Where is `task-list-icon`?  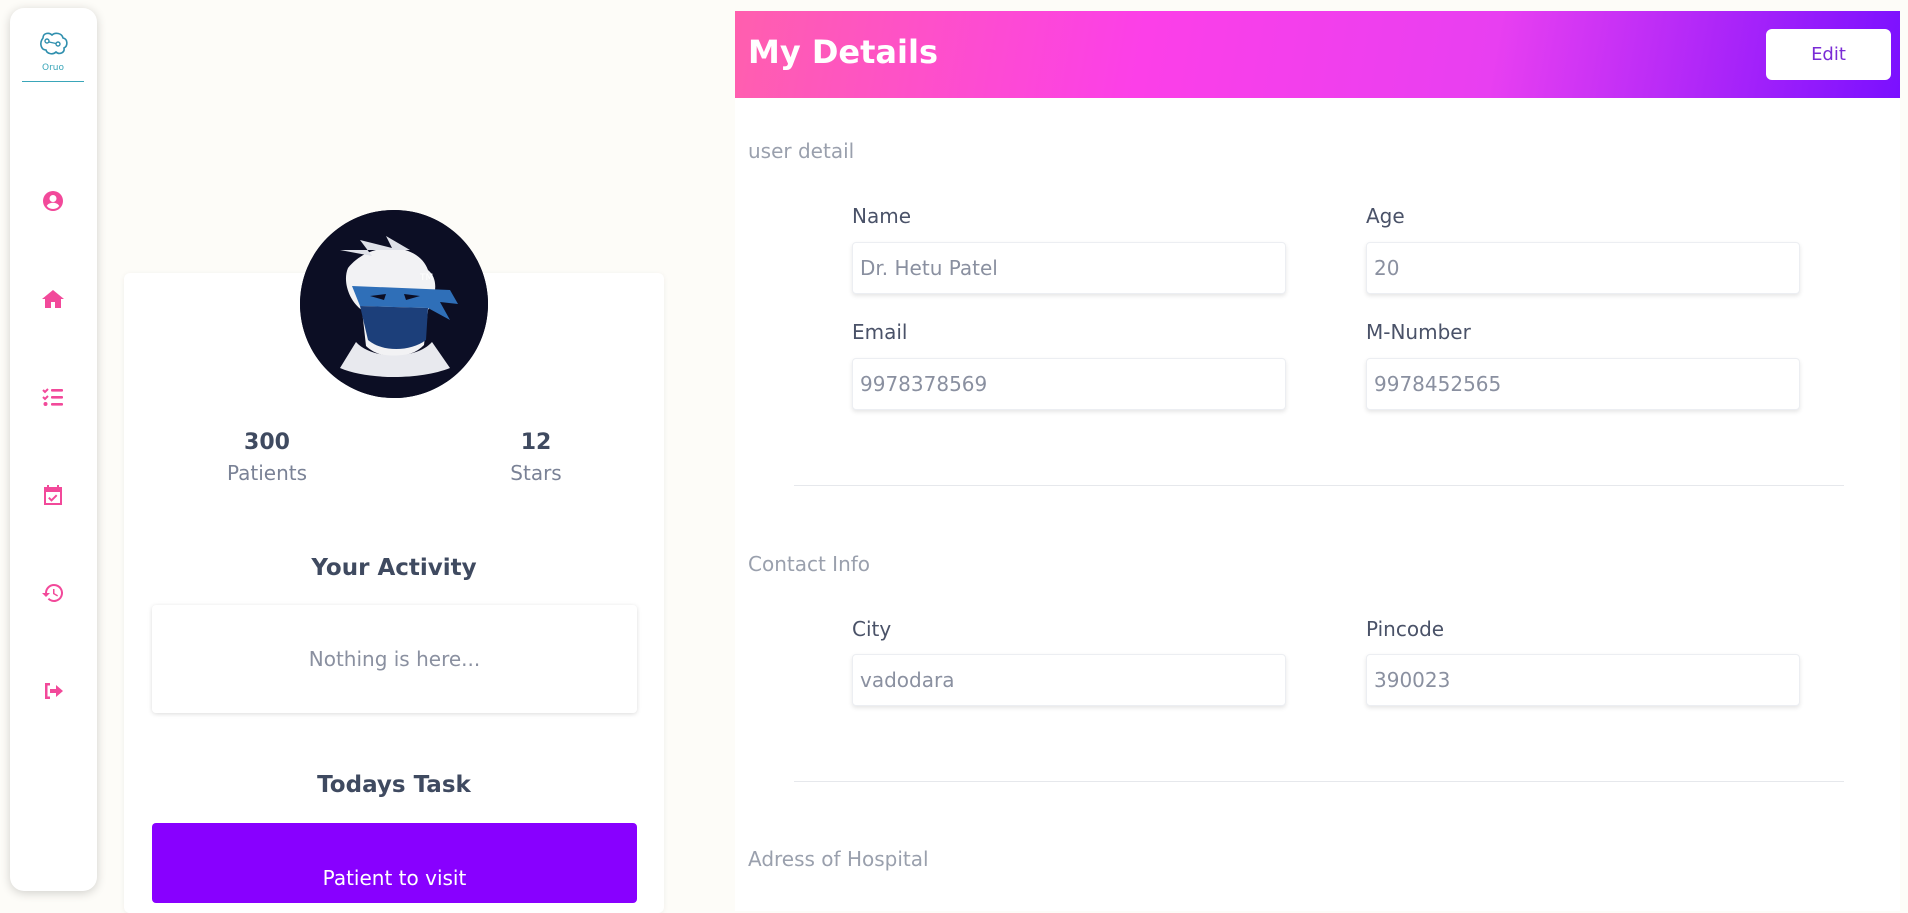 task-list-icon is located at coordinates (52, 397).